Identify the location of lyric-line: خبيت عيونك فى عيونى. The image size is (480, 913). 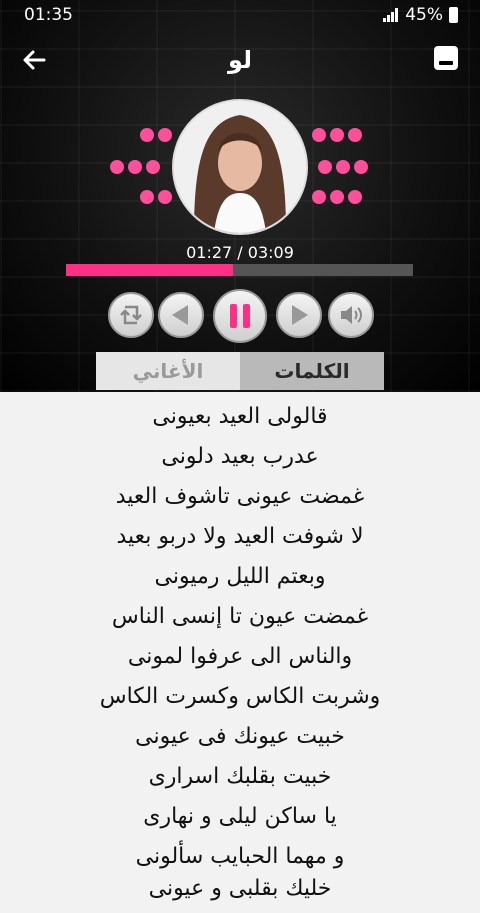
(240, 736).